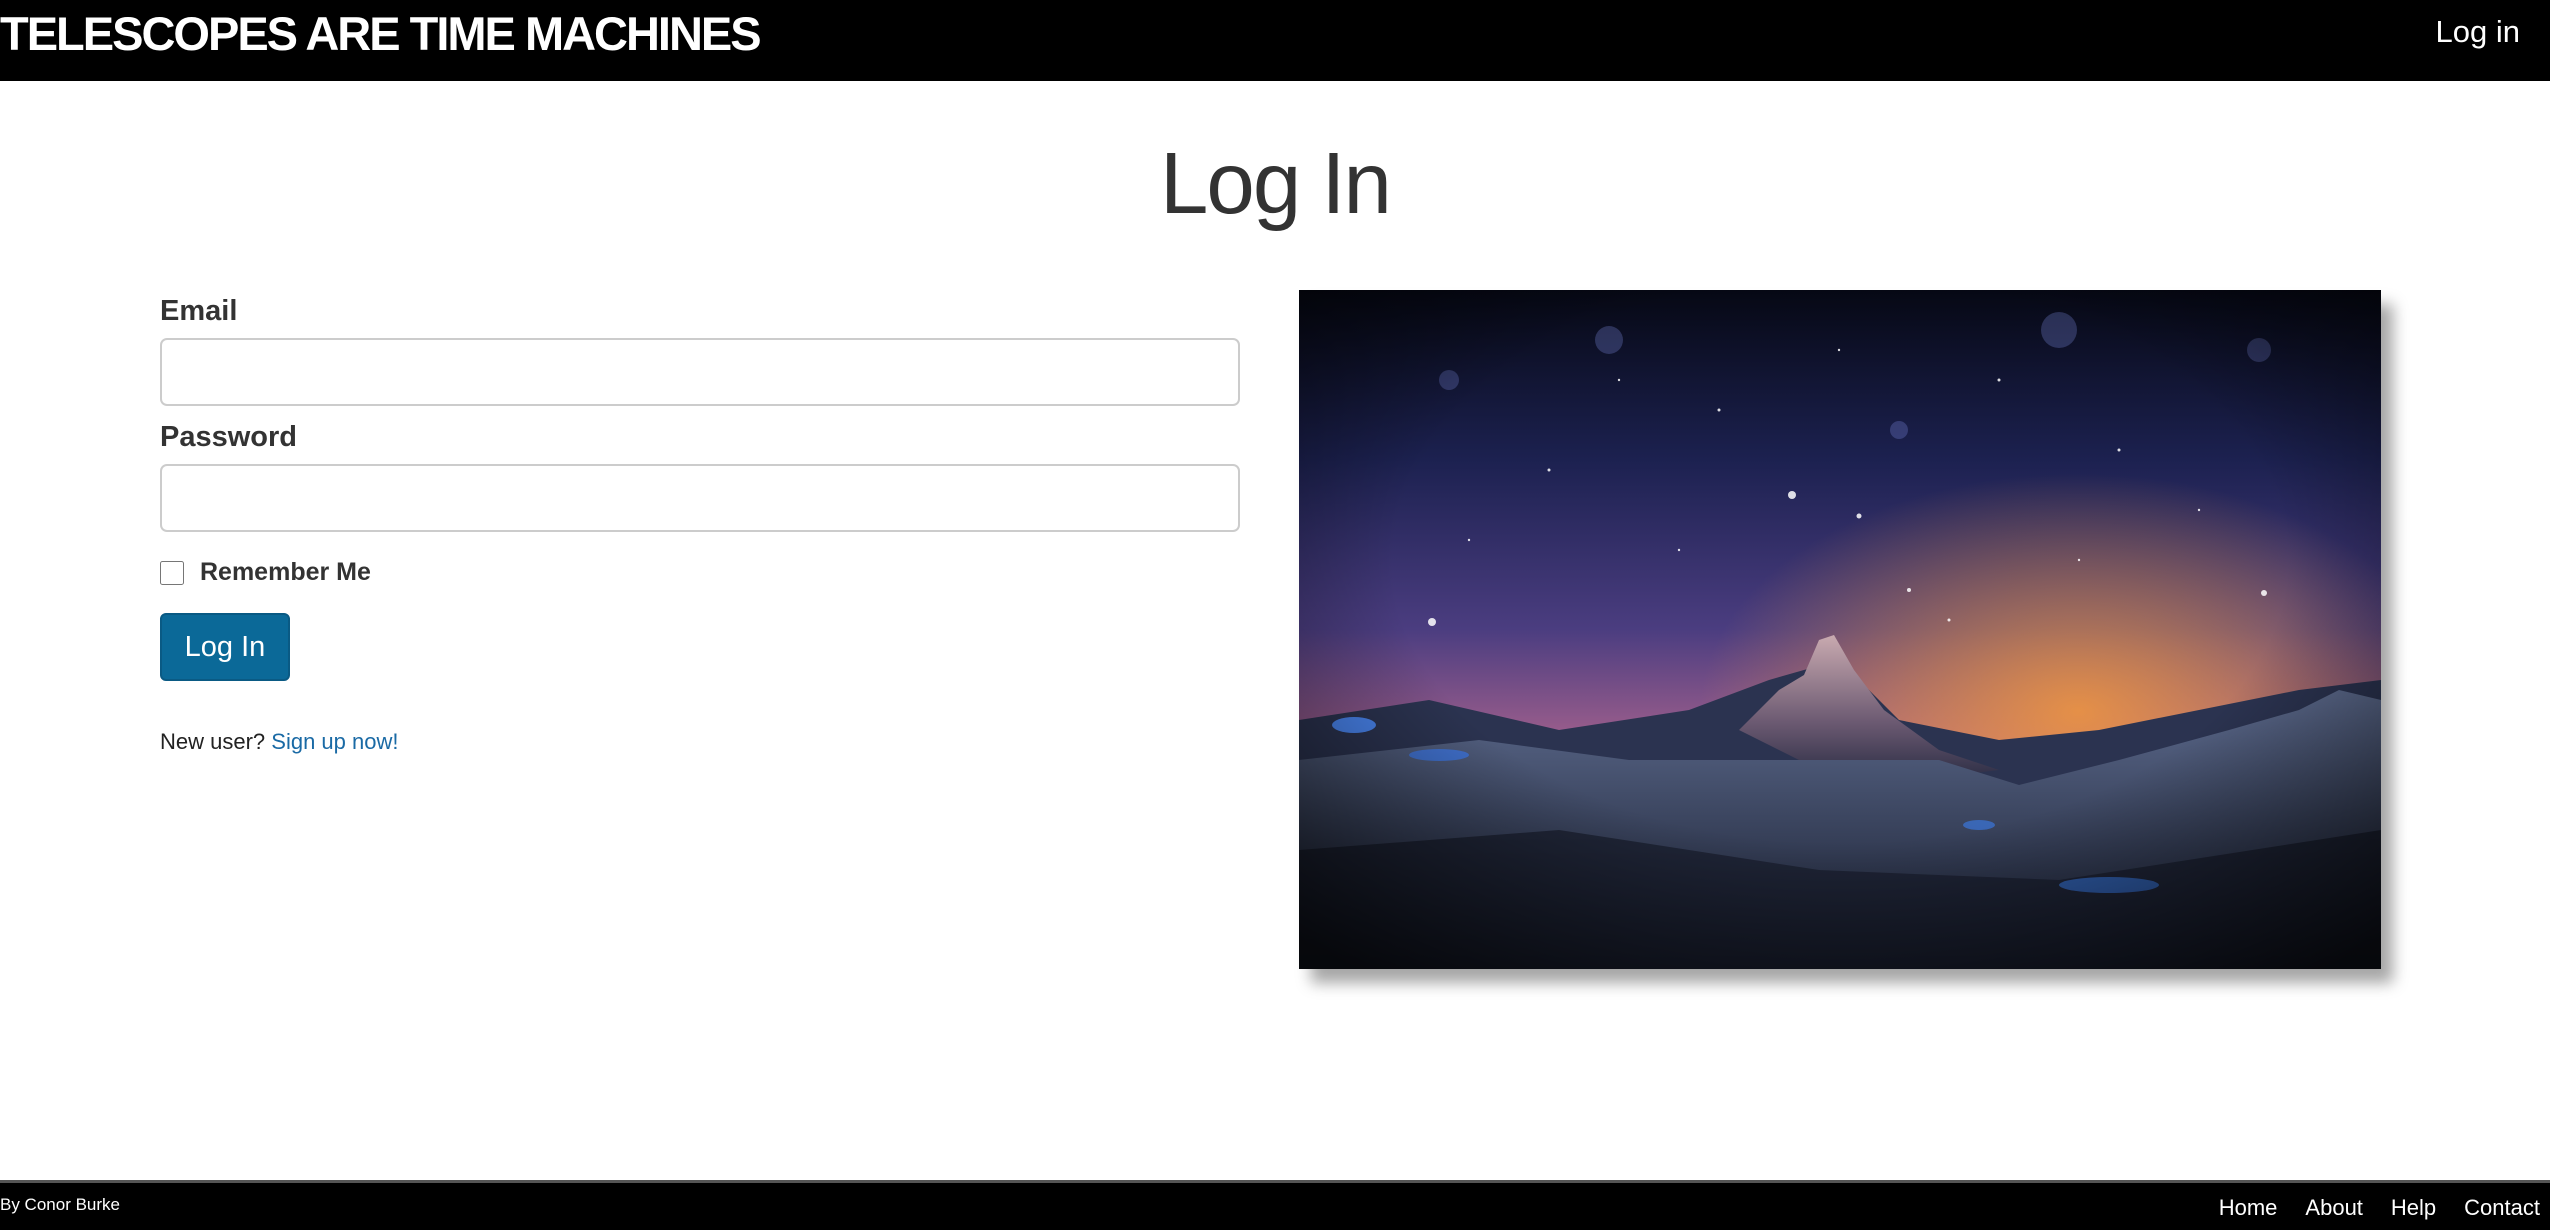  What do you see at coordinates (228, 437) in the screenshot?
I see `password-label: Password` at bounding box center [228, 437].